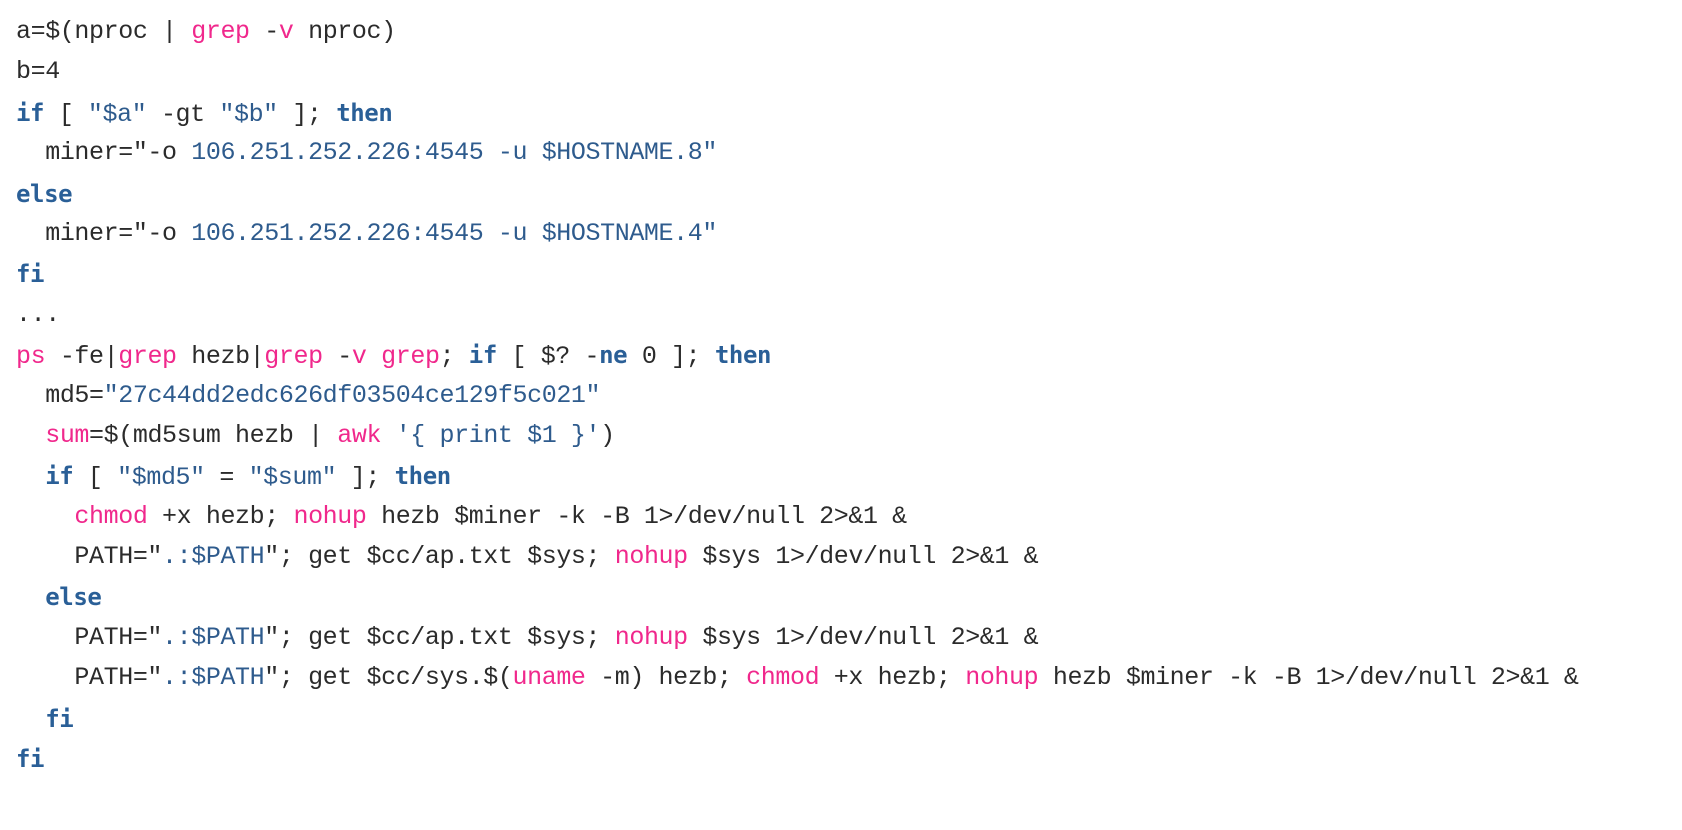  What do you see at coordinates (797, 113) in the screenshot?
I see `code-line: if [ "$a" -gt "$b" ]; then` at bounding box center [797, 113].